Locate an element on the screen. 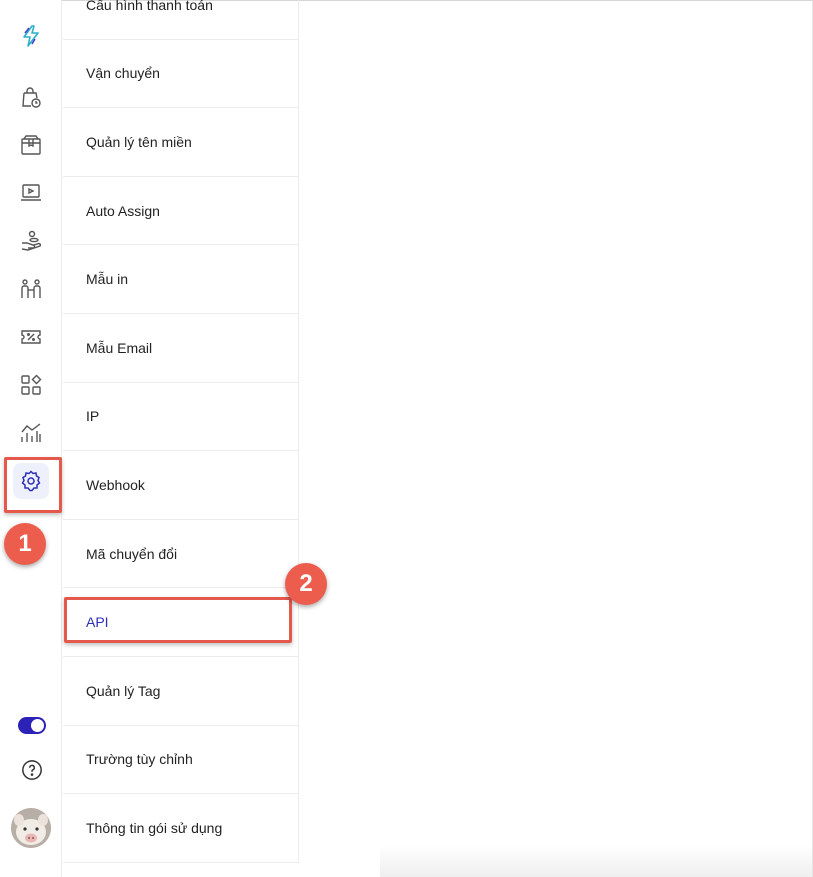  menu-item-email-templates: Mẫu Email is located at coordinates (180, 348).